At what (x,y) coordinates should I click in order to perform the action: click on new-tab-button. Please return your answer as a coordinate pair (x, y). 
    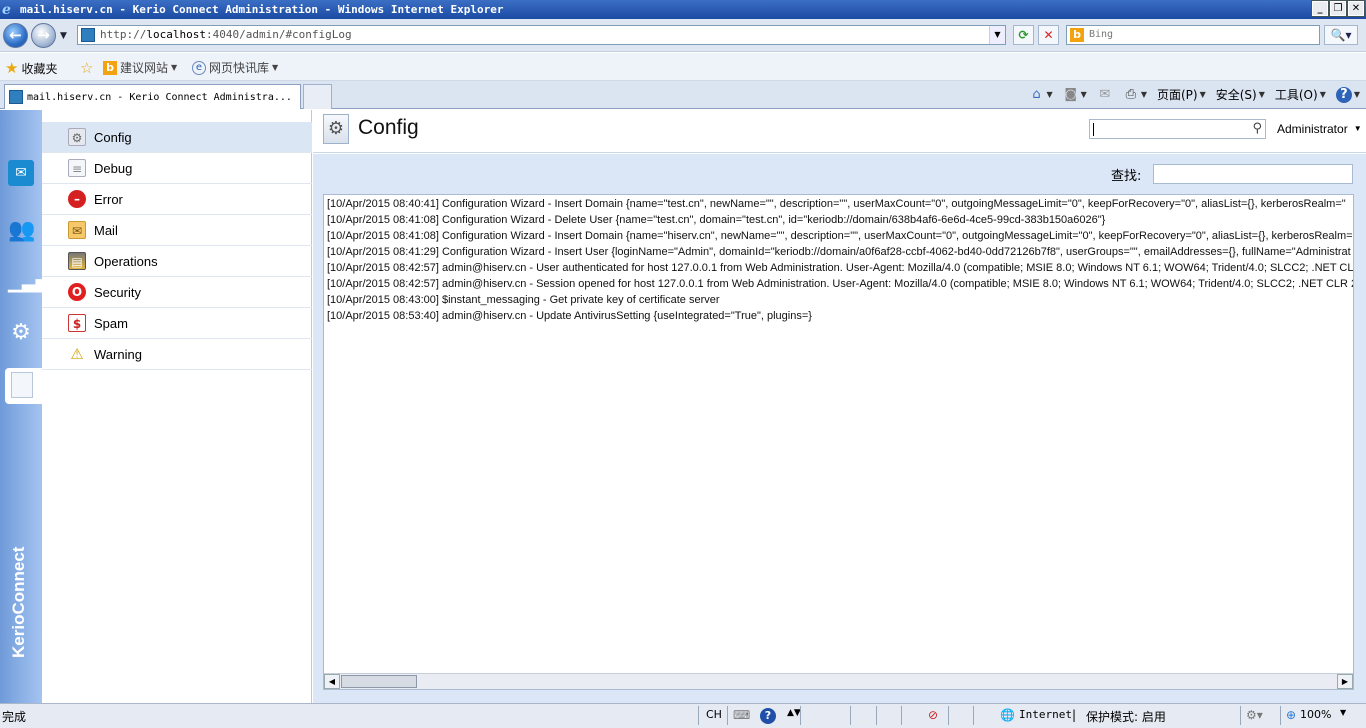
    Looking at the image, I should click on (317, 96).